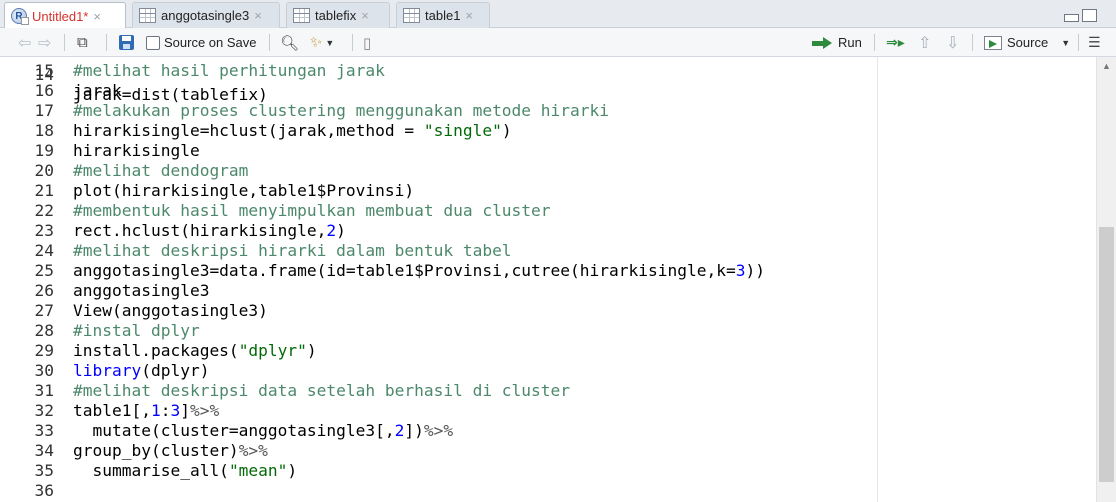  I want to click on r-script-icon: R, so click(20, 16).